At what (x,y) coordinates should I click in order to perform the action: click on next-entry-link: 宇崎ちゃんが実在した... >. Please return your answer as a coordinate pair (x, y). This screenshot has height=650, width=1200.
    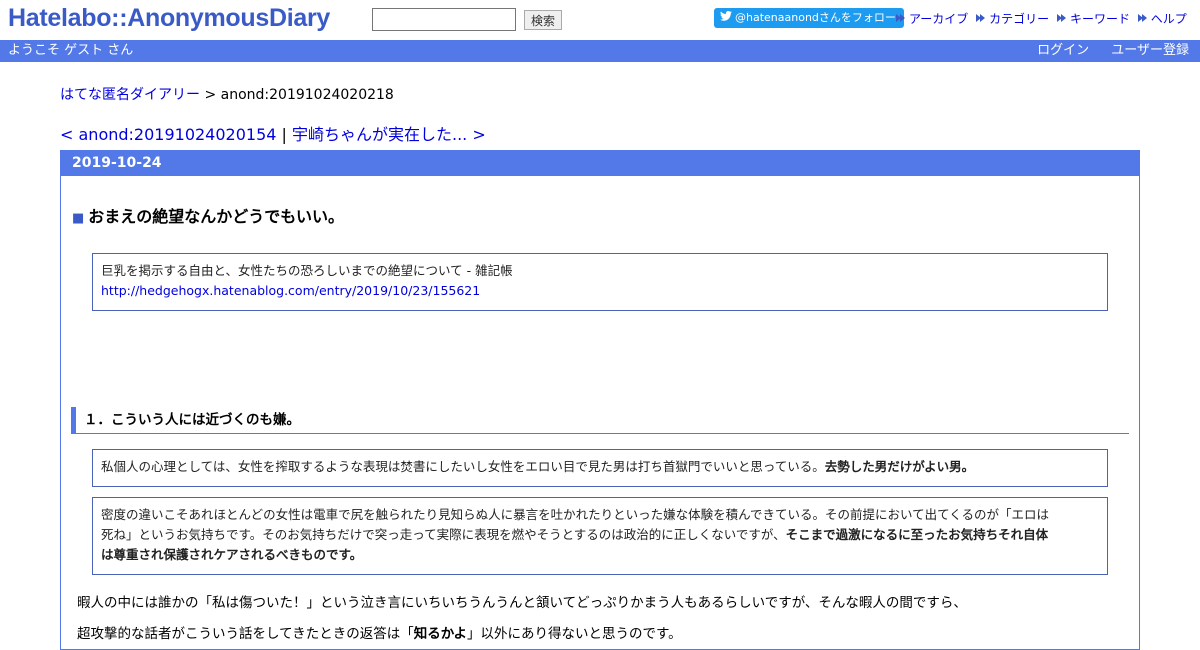
    Looking at the image, I should click on (389, 134).